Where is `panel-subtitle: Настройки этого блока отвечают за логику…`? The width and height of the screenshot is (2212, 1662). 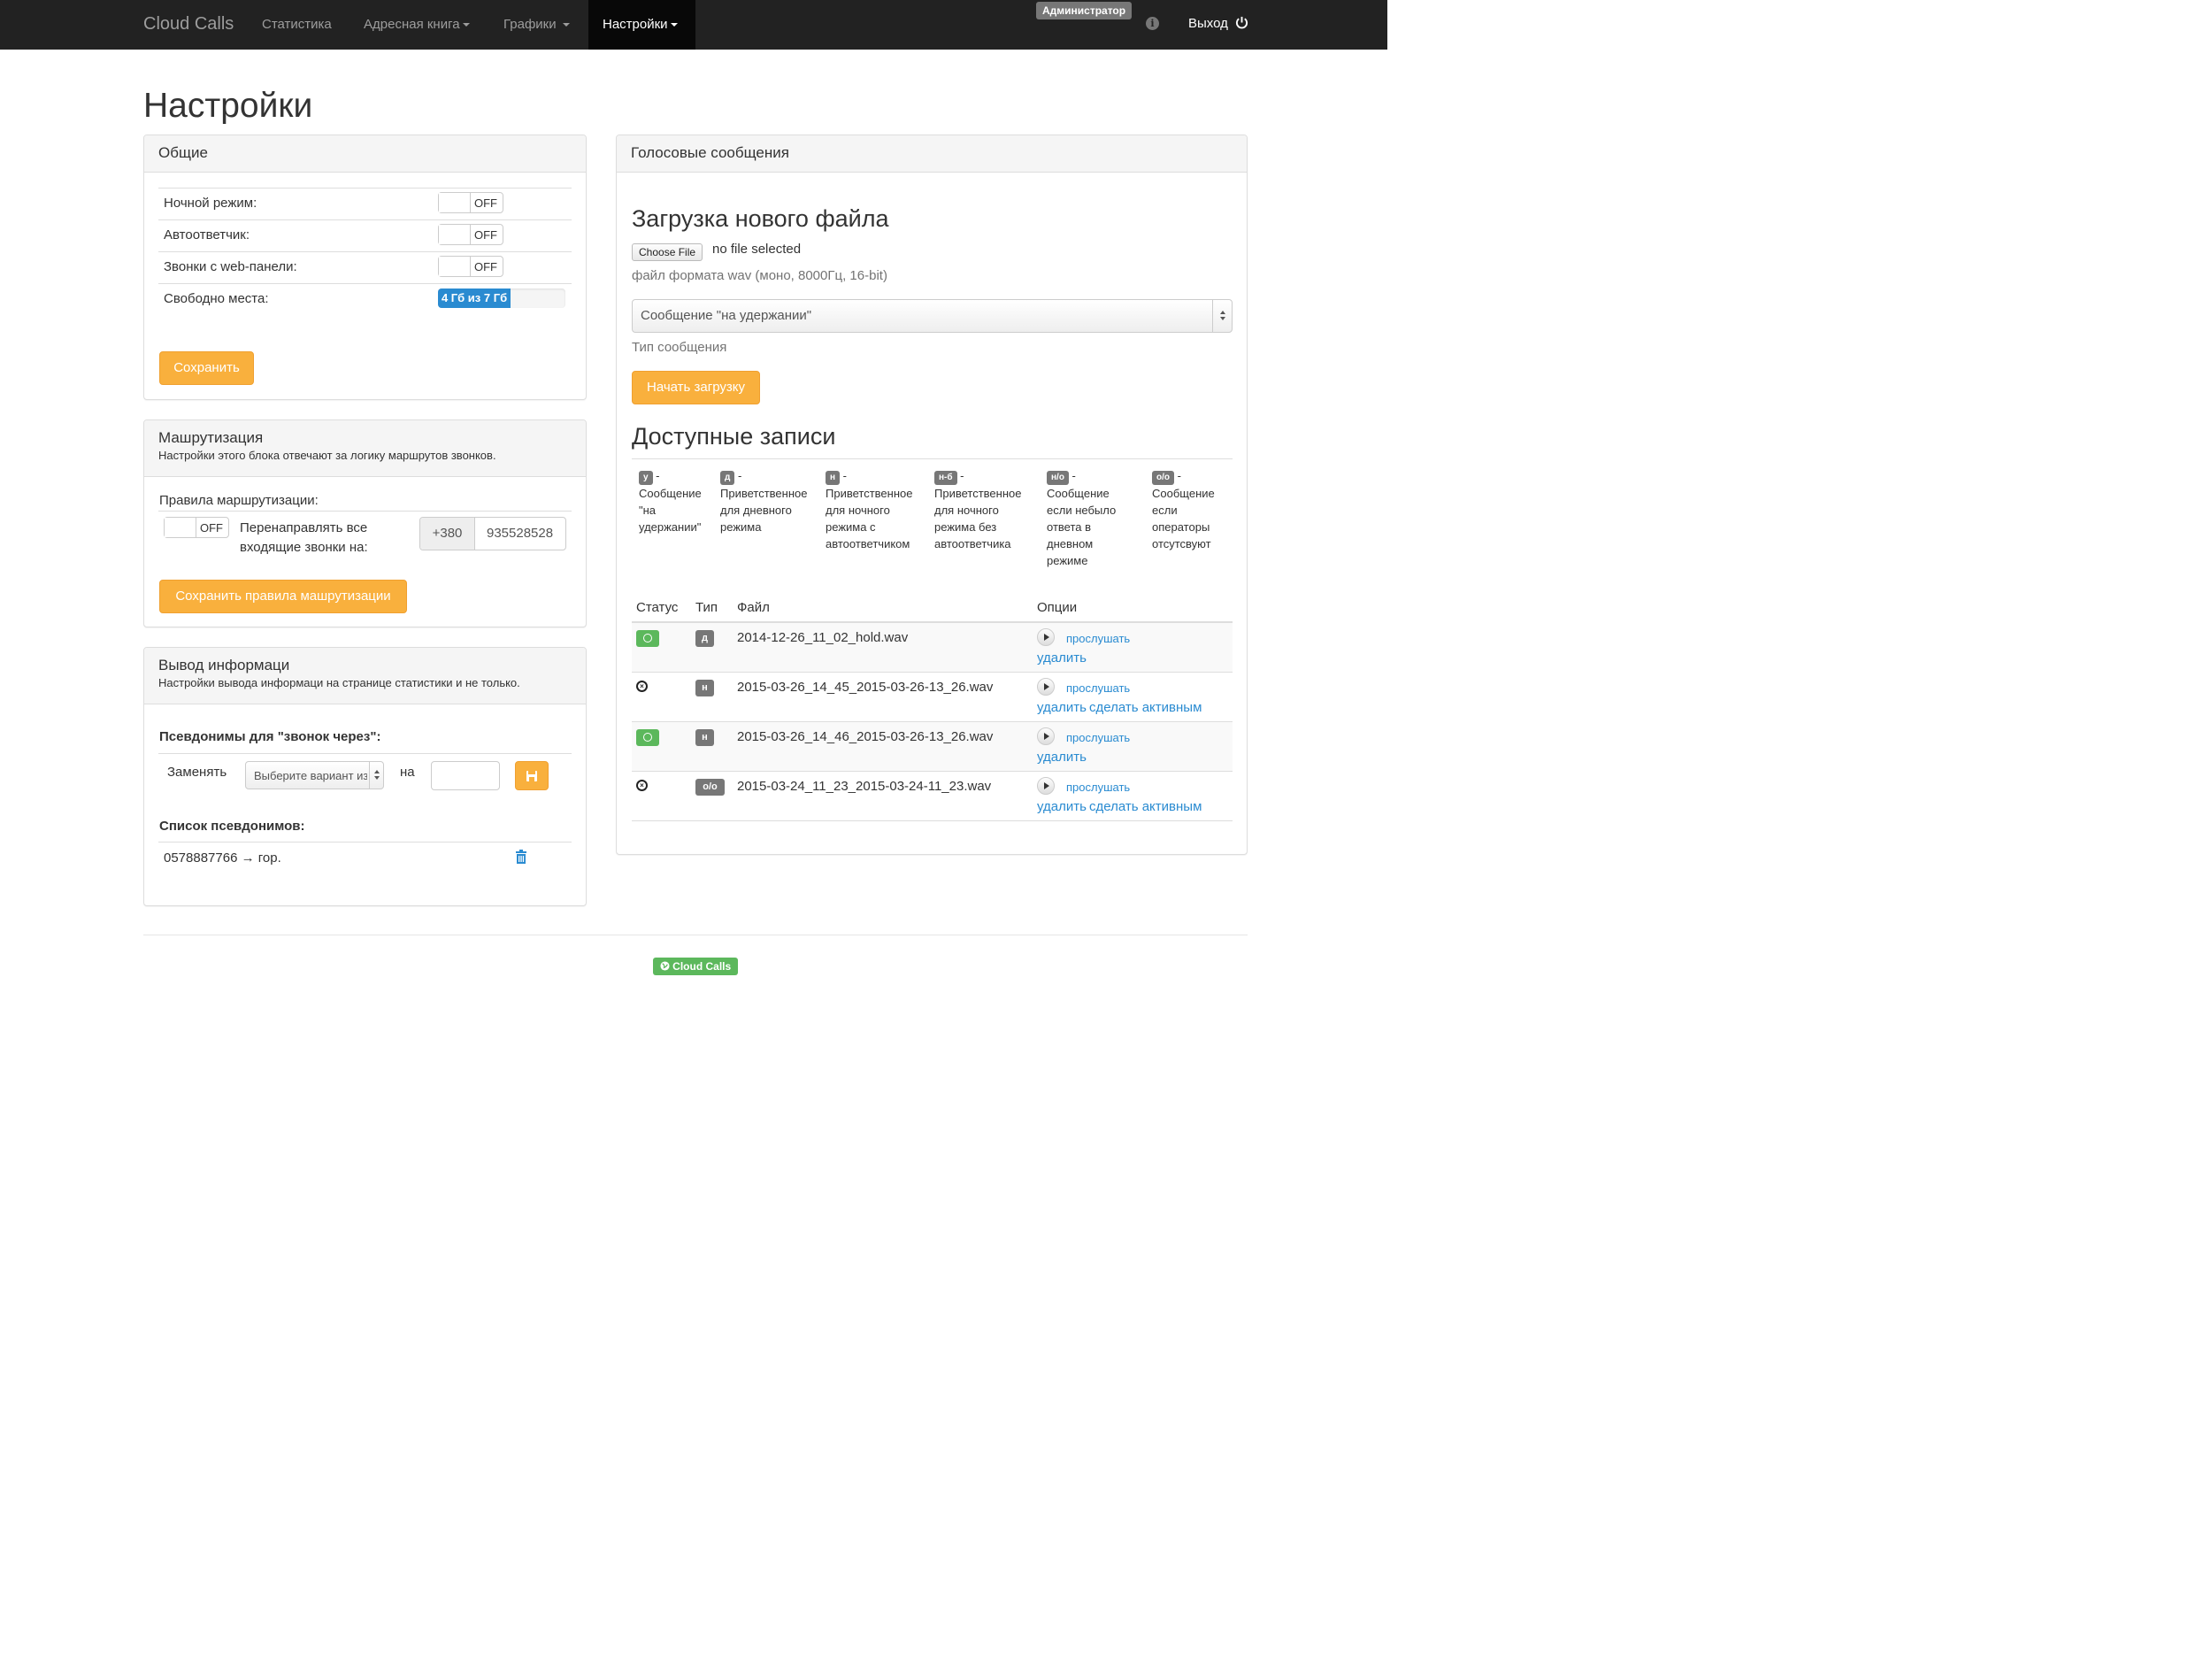
panel-subtitle: Настройки этого блока отвечают за логику… is located at coordinates (327, 456).